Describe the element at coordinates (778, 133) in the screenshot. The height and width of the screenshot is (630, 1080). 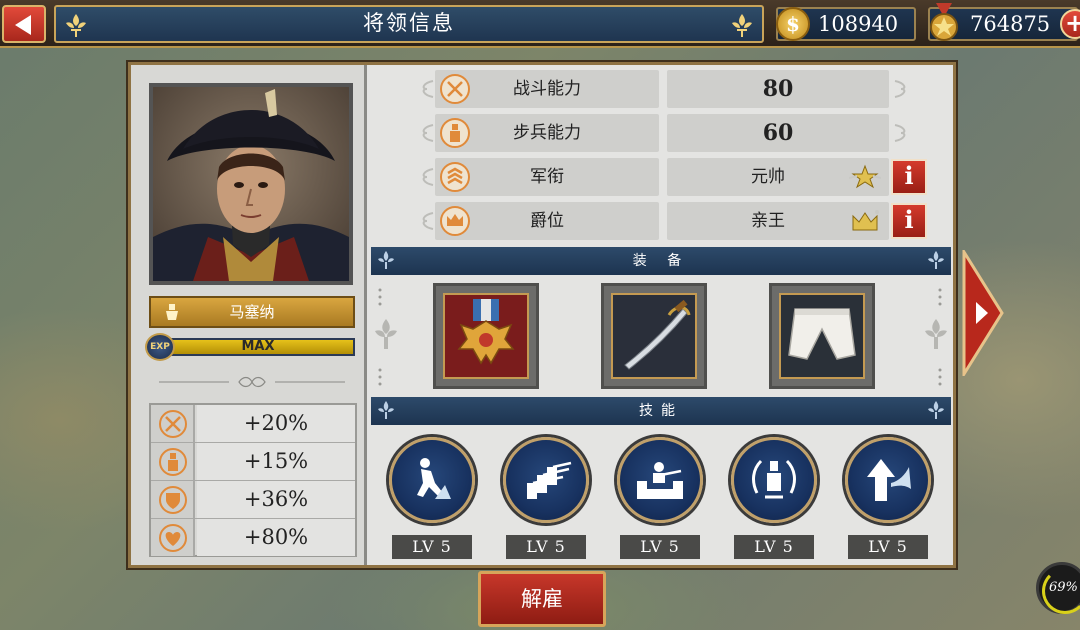
I see `stat-value: 60` at that location.